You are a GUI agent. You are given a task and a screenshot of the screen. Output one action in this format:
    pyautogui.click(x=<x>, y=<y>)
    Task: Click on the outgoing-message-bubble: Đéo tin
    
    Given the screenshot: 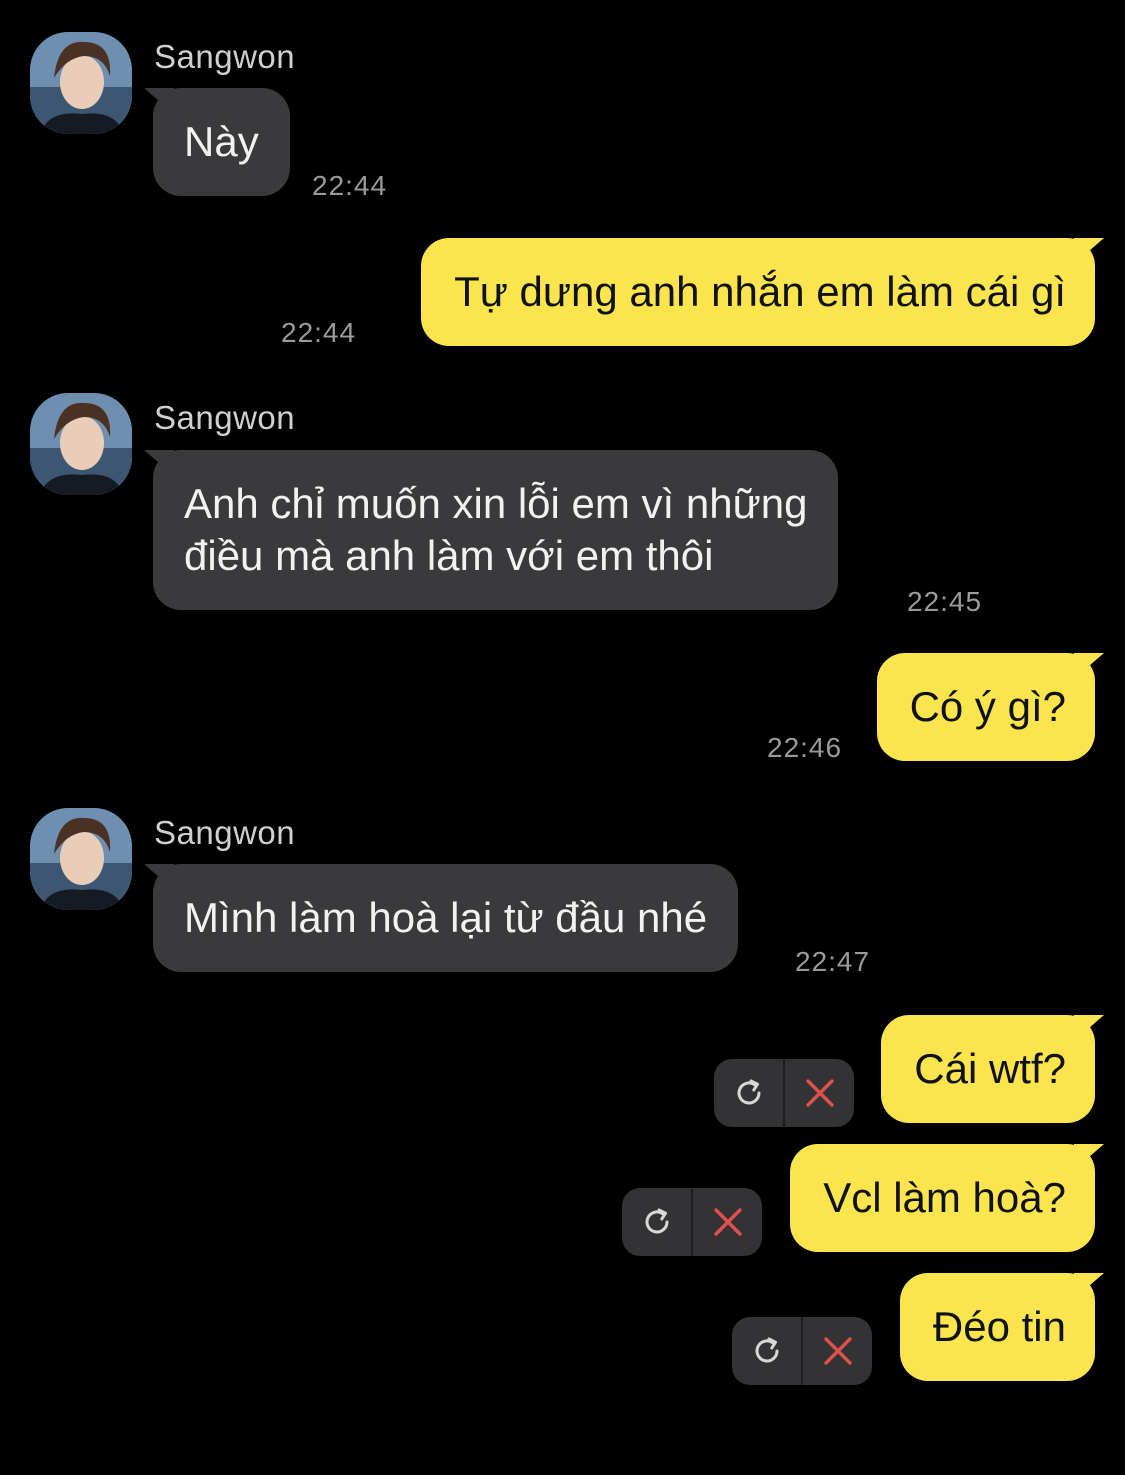 What is the action you would take?
    pyautogui.click(x=997, y=1327)
    